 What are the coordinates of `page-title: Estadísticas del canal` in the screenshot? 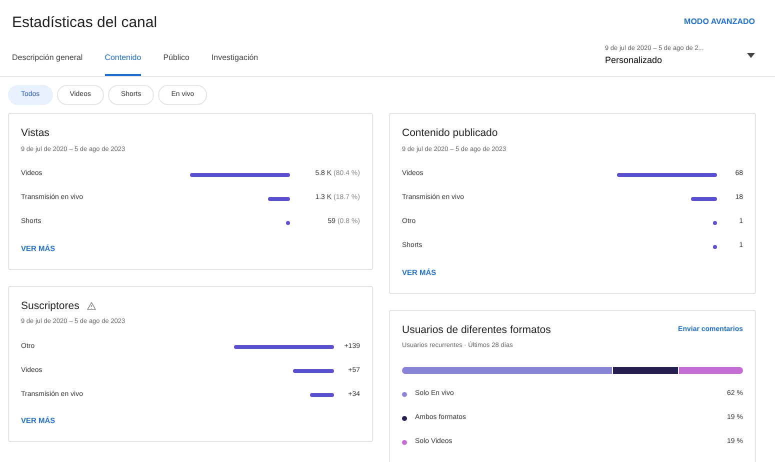 It's located at (85, 23).